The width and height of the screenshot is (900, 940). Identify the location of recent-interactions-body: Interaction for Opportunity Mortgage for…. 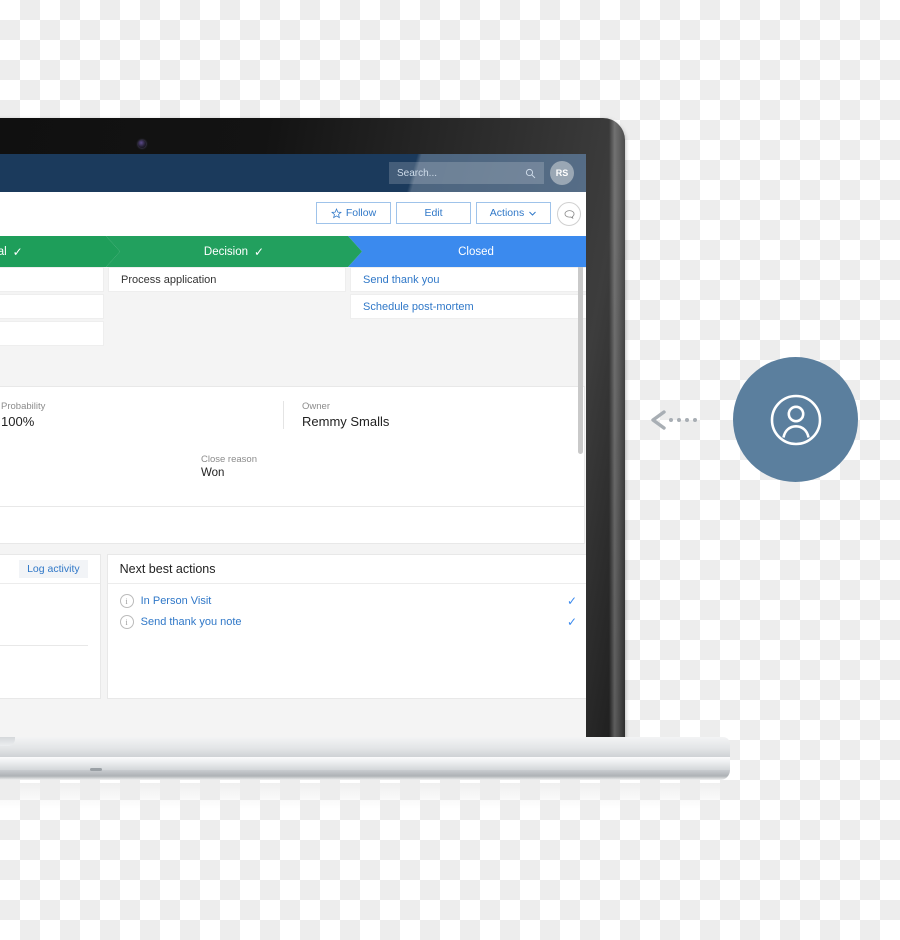
(50, 620).